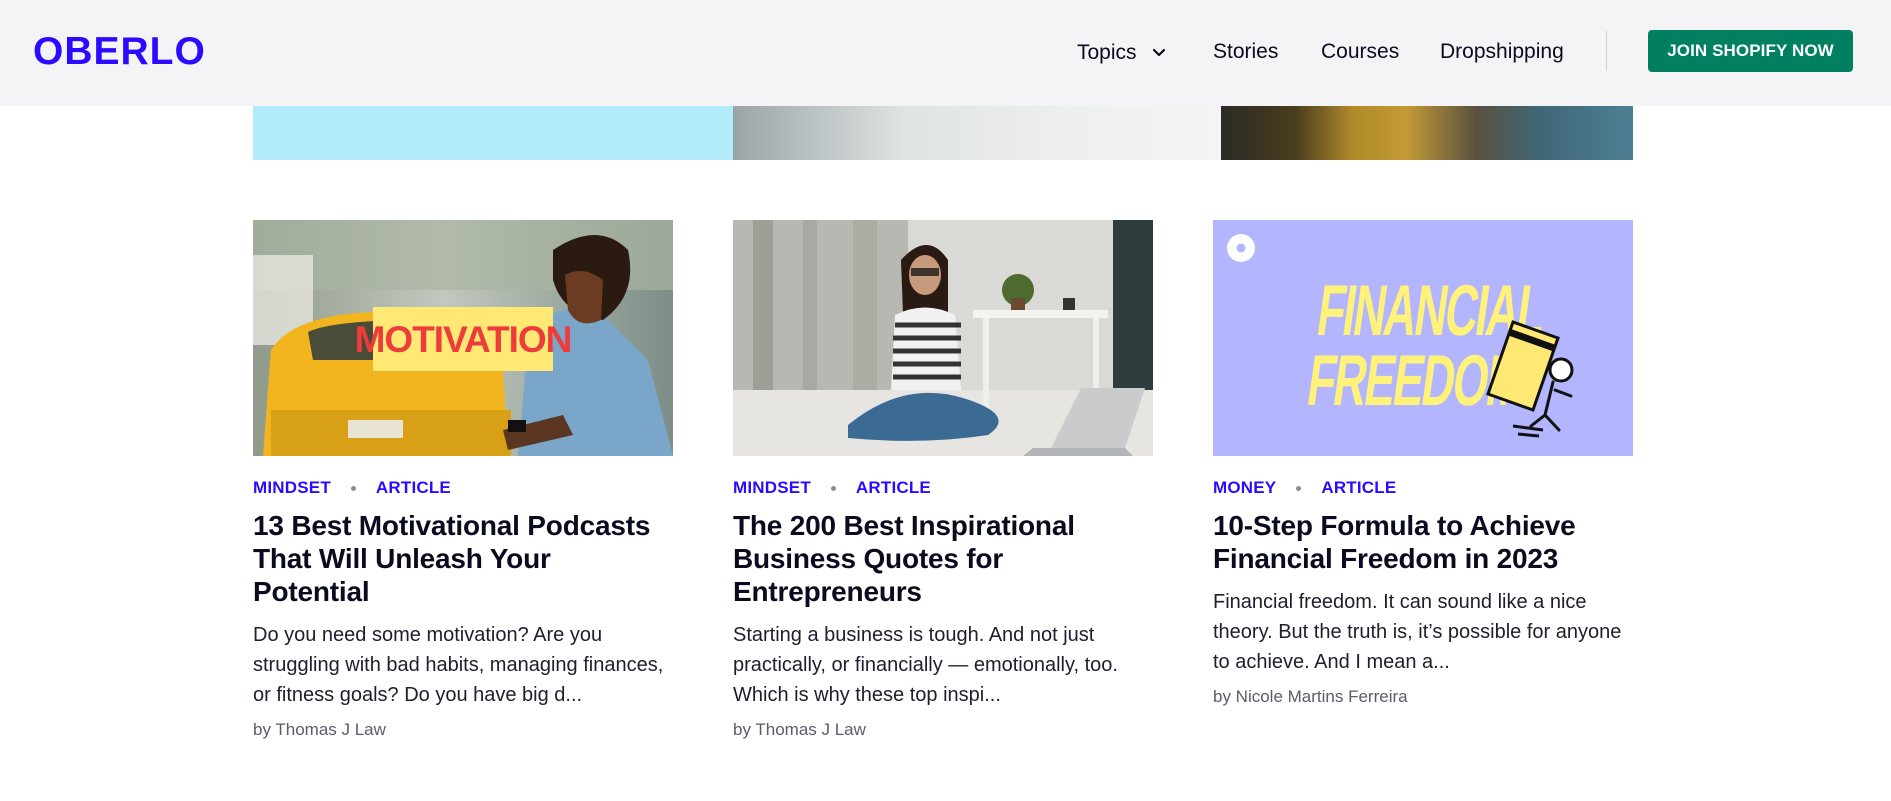 The image size is (1891, 801). I want to click on nav-topics: Topics, so click(1121, 52).